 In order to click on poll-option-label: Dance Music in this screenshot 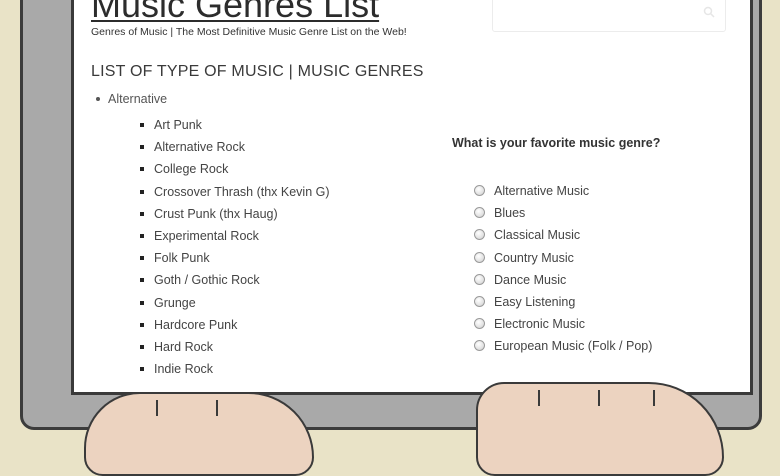, I will do `click(530, 280)`.